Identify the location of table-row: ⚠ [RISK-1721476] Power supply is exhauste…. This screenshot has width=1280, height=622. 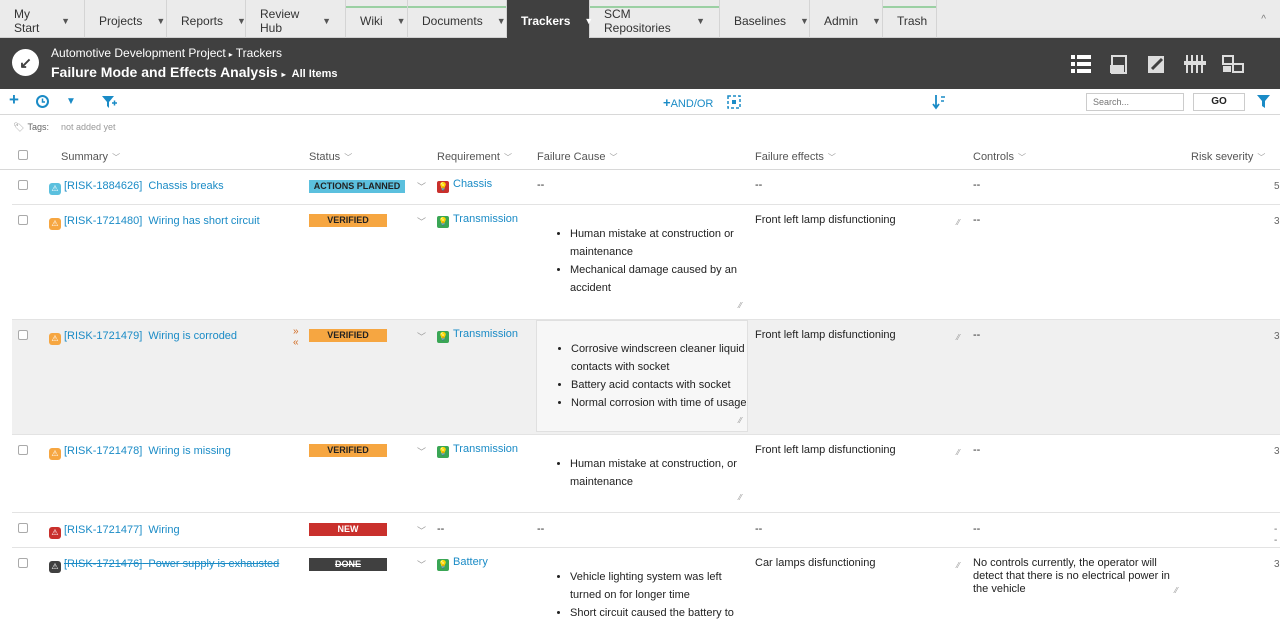
(646, 583).